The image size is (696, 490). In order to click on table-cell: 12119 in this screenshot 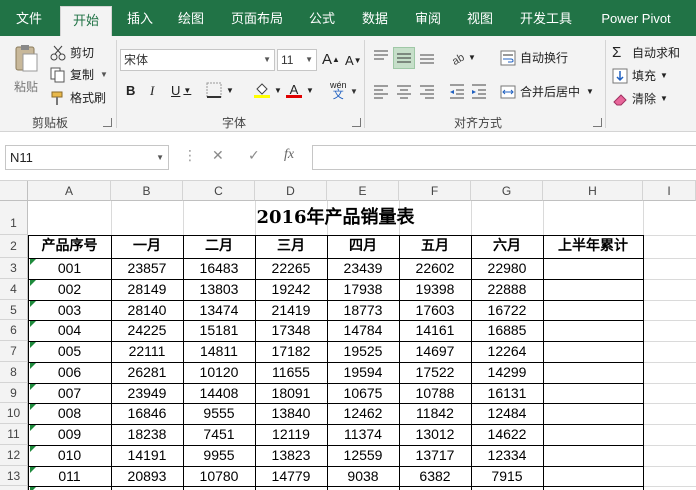, I will do `click(291, 434)`.